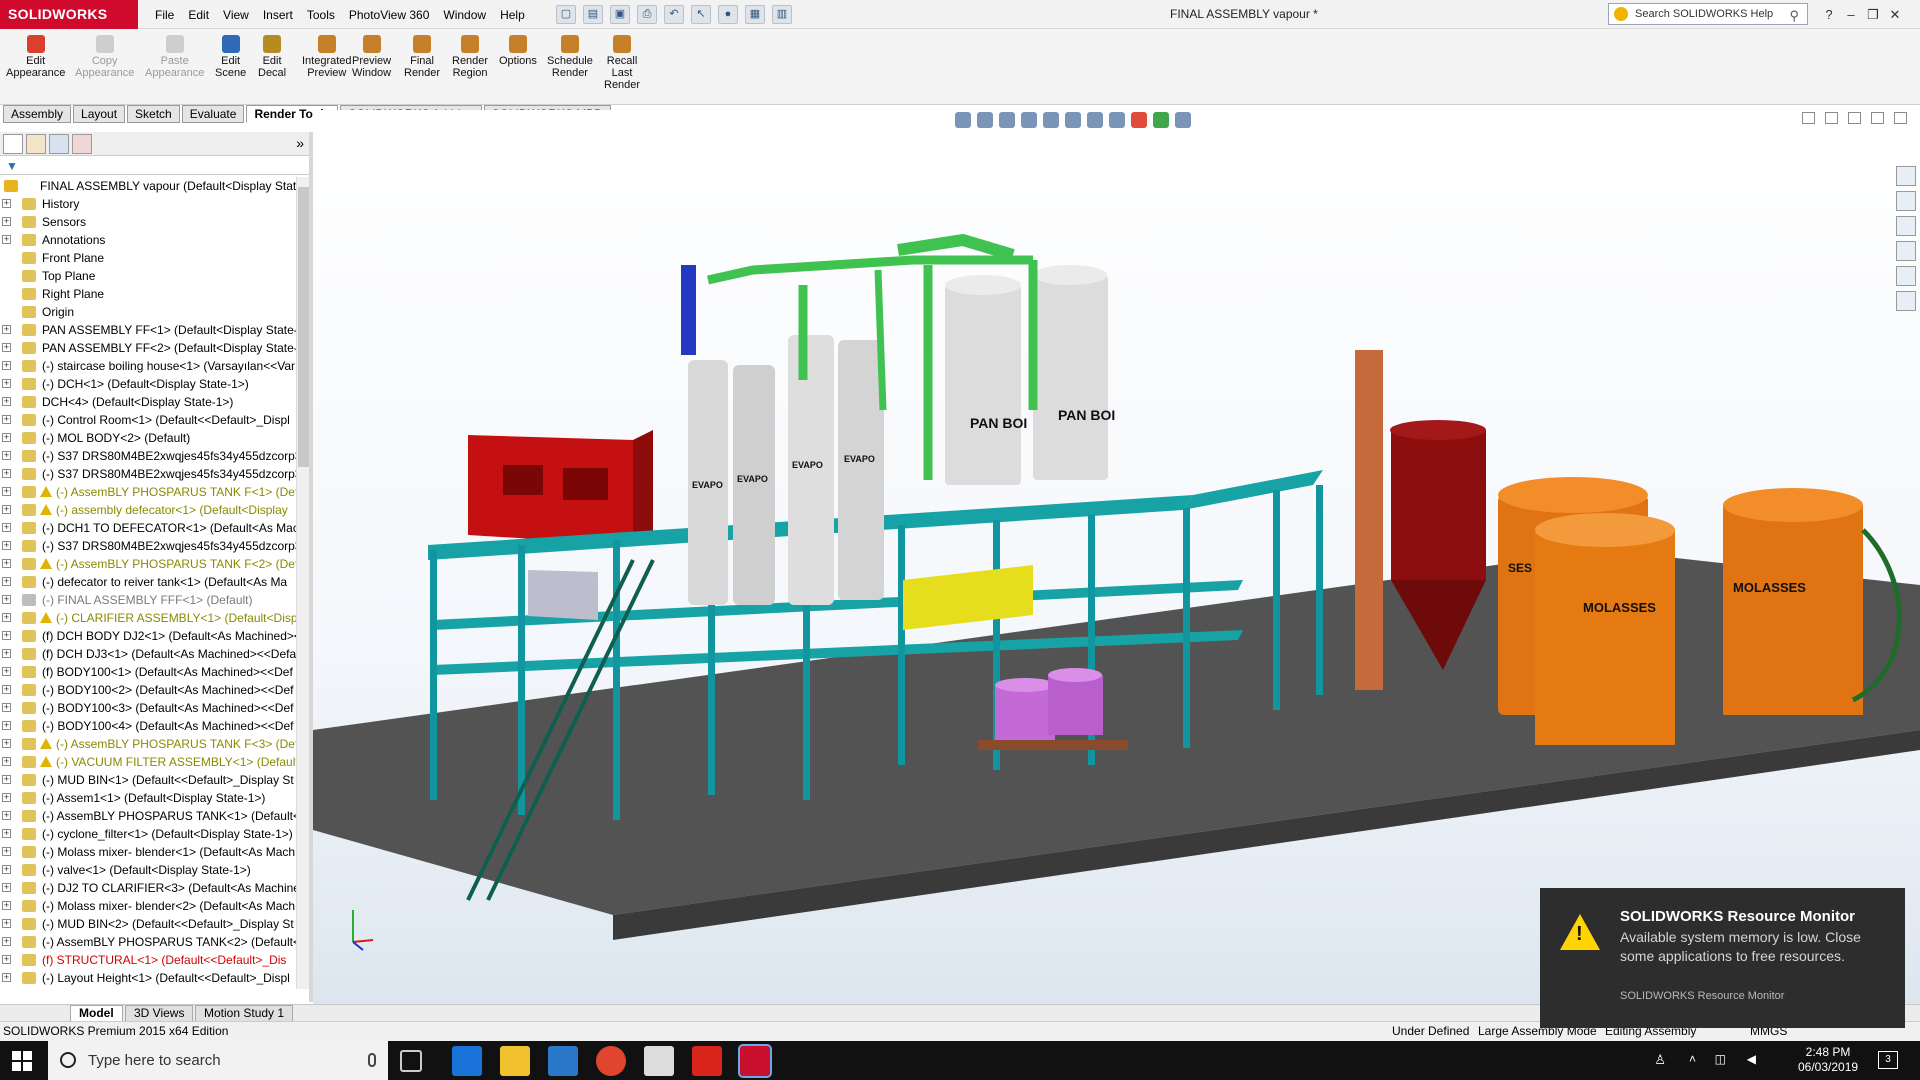 This screenshot has width=1920, height=1080. I want to click on help-search-input: Search SOLIDWORKS Help ⚲, so click(1708, 14).